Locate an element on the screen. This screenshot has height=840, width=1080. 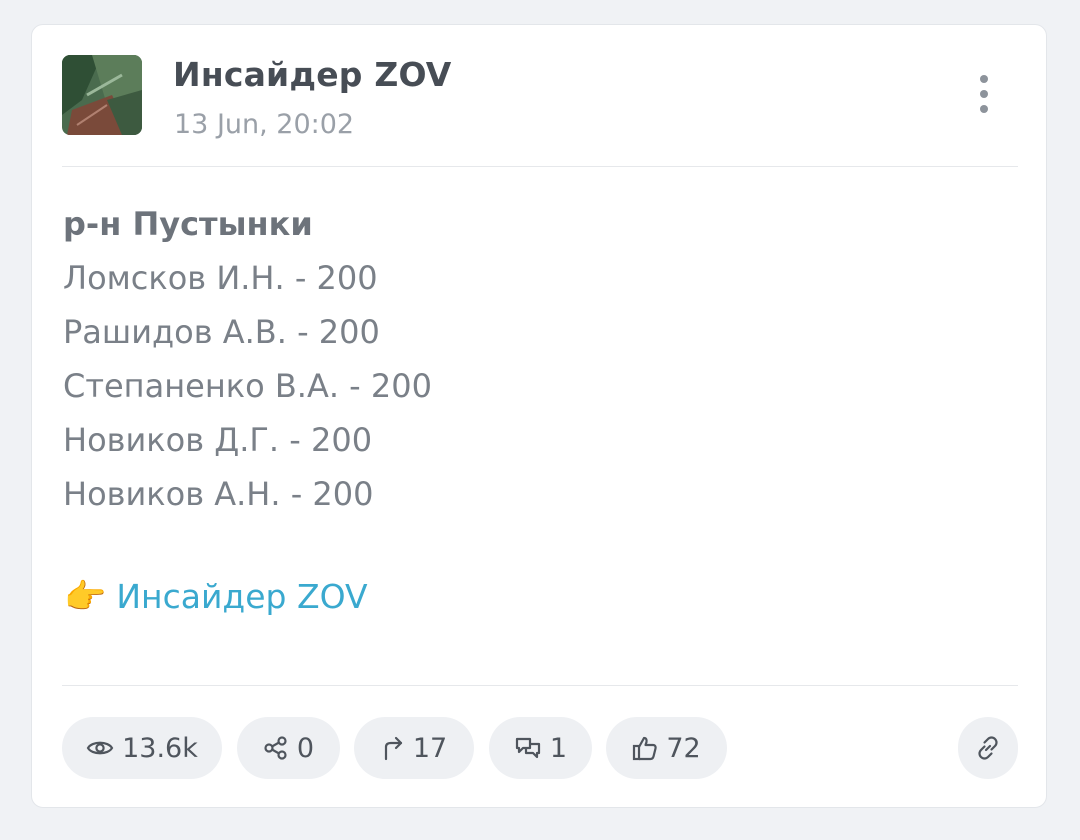
more-options-button is located at coordinates (984, 94).